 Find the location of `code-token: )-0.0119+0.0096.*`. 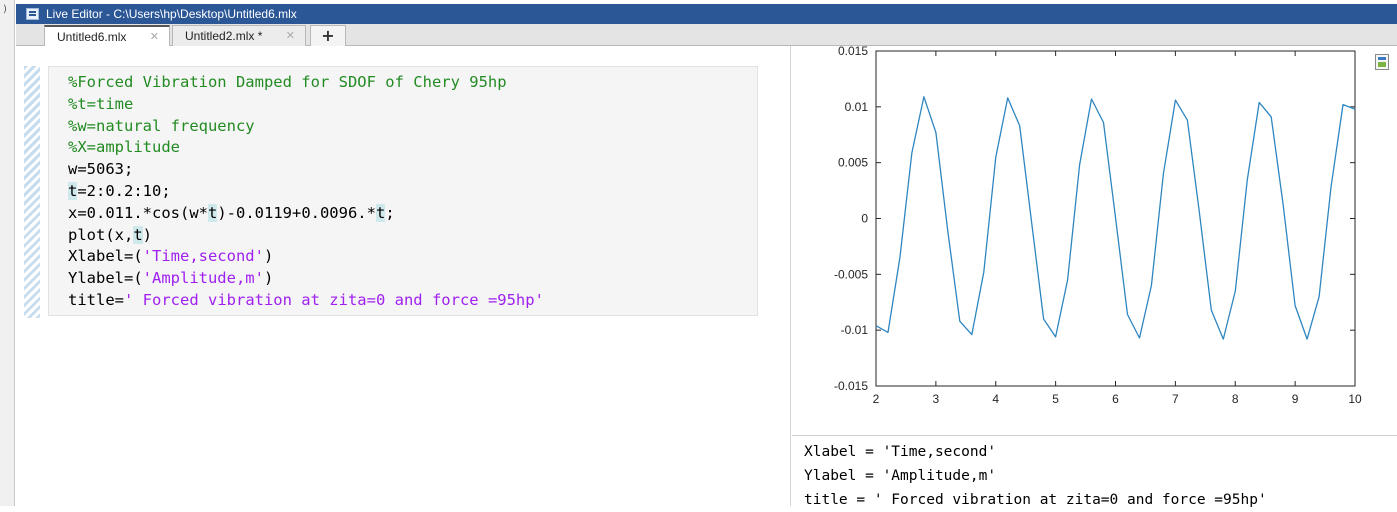

code-token: )-0.0119+0.0096.* is located at coordinates (296, 212).